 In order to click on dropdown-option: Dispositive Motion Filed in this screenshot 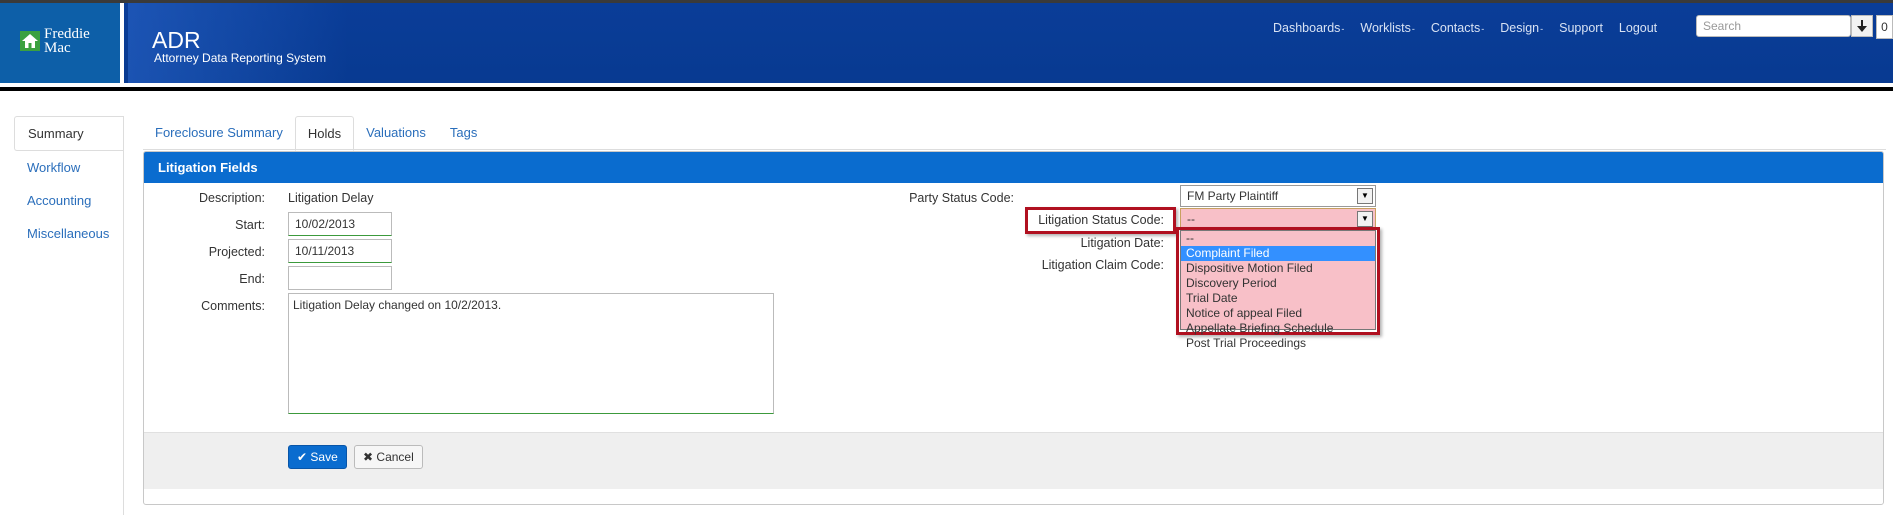, I will do `click(1278, 268)`.